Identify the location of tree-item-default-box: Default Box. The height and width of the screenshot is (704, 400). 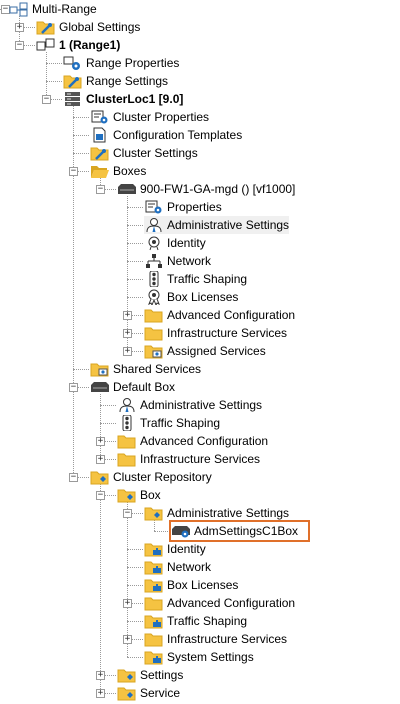
(132, 387).